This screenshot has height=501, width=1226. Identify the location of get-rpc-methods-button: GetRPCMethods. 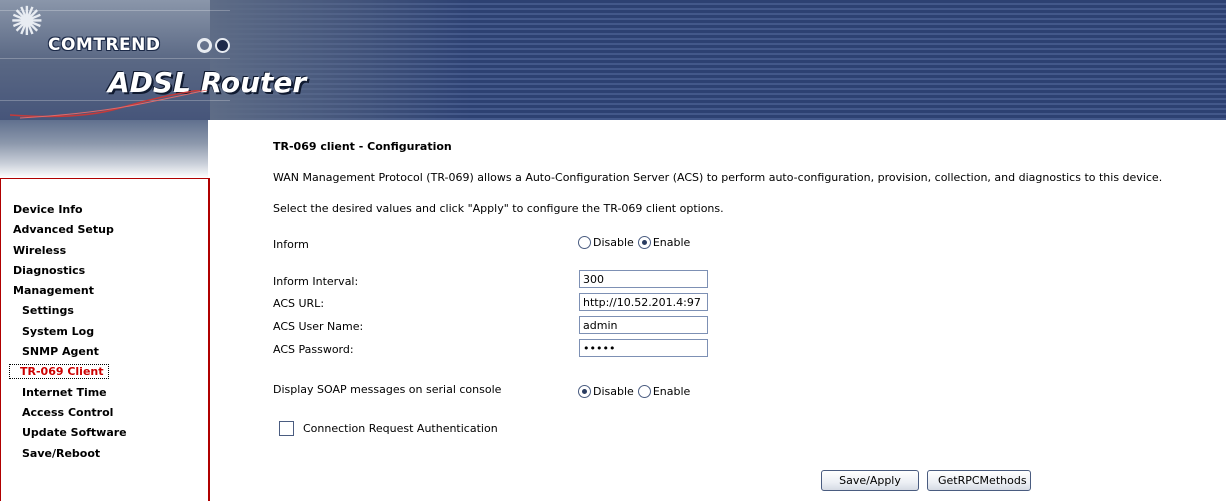
(979, 480).